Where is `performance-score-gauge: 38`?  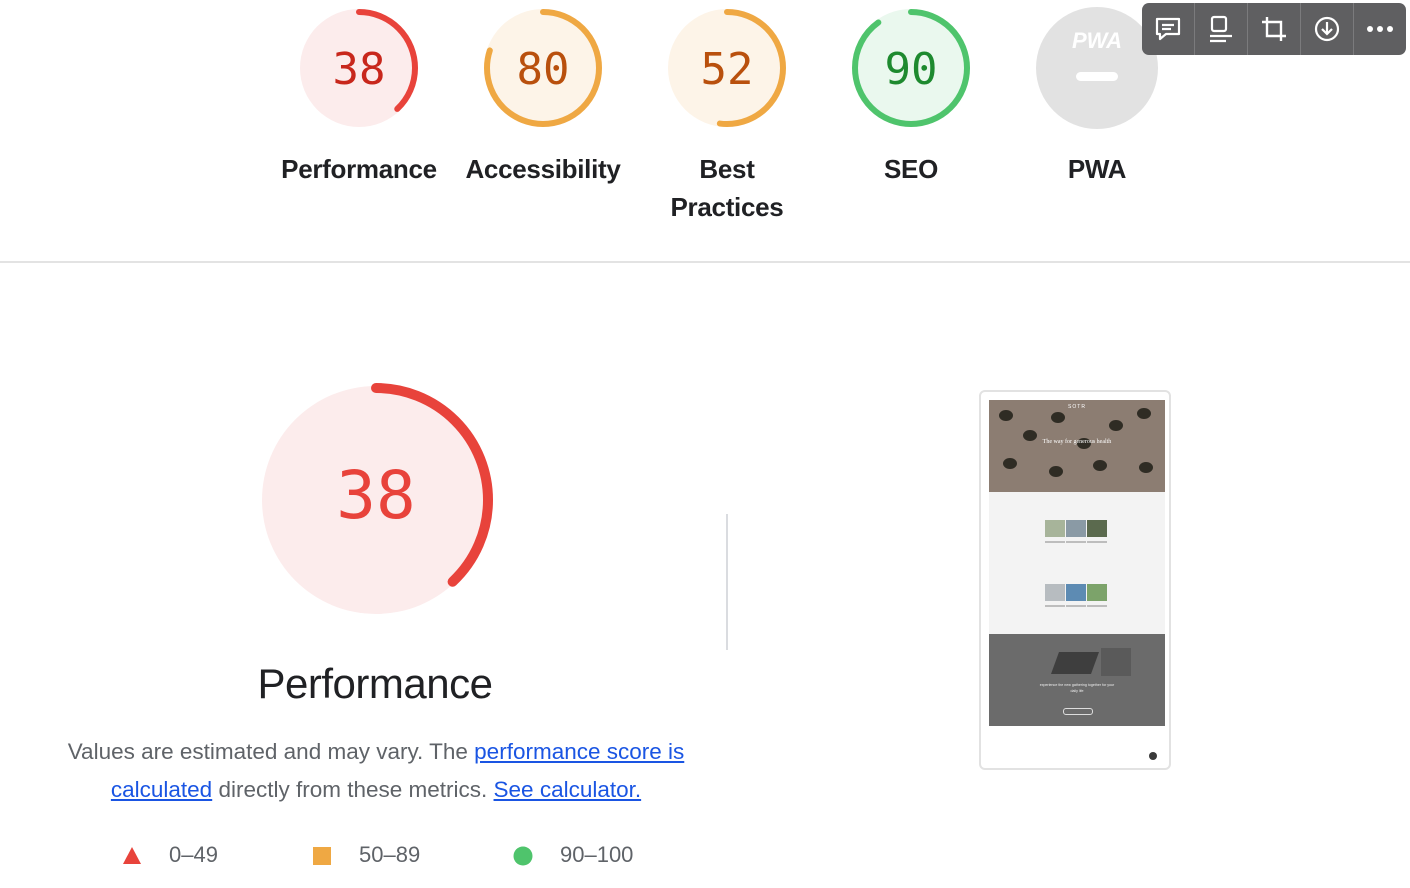
performance-score-gauge: 38 is located at coordinates (359, 68).